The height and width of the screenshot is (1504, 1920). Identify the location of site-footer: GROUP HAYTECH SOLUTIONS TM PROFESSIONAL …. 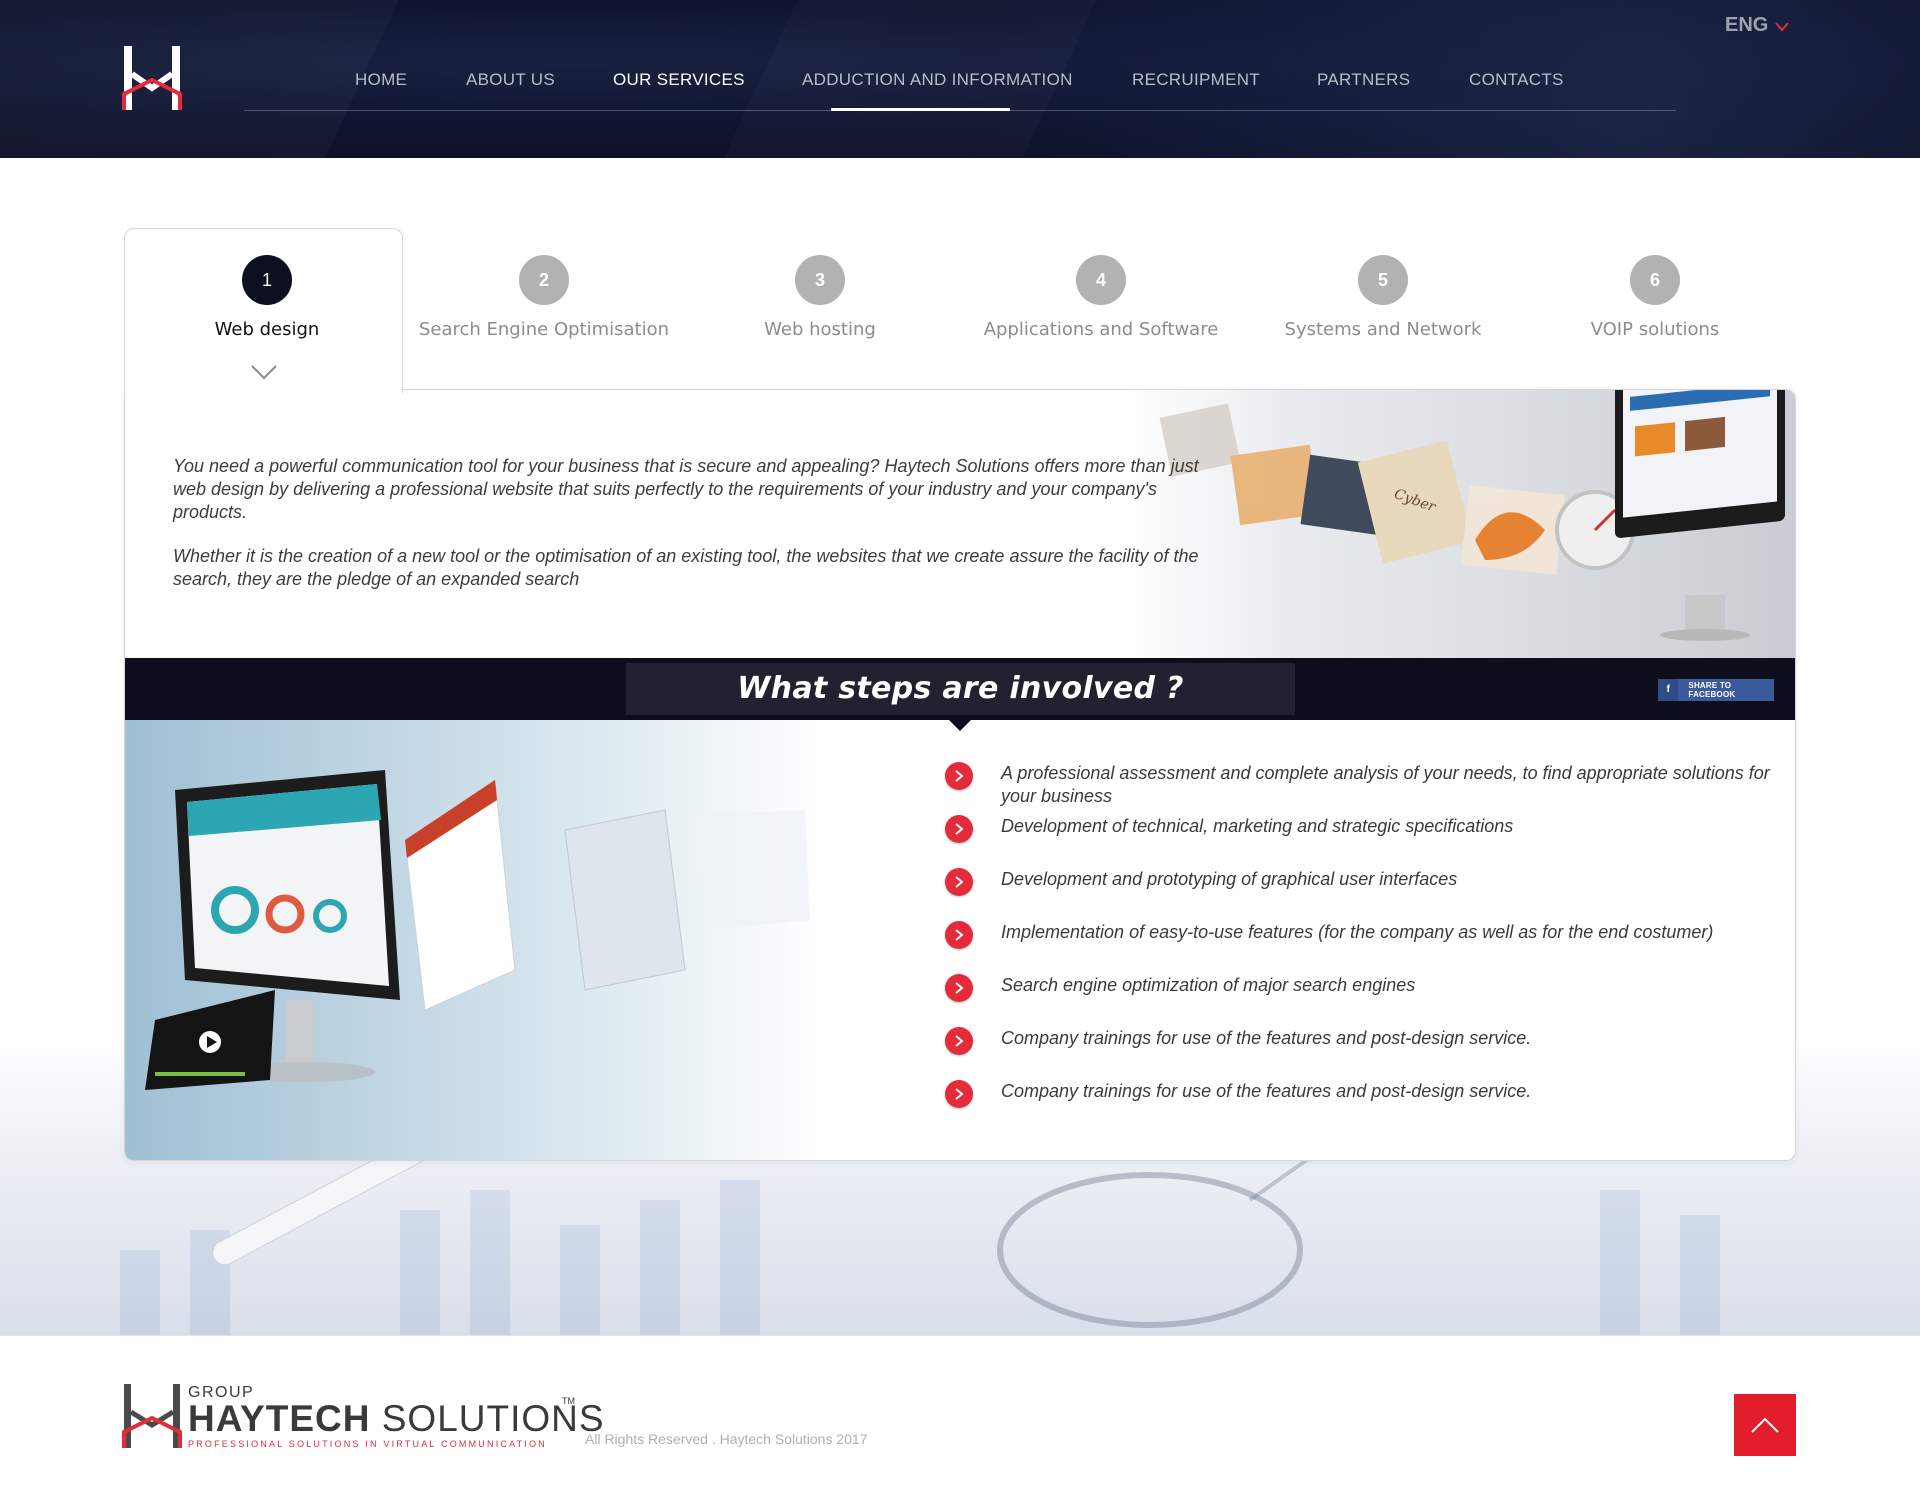
(960, 1419).